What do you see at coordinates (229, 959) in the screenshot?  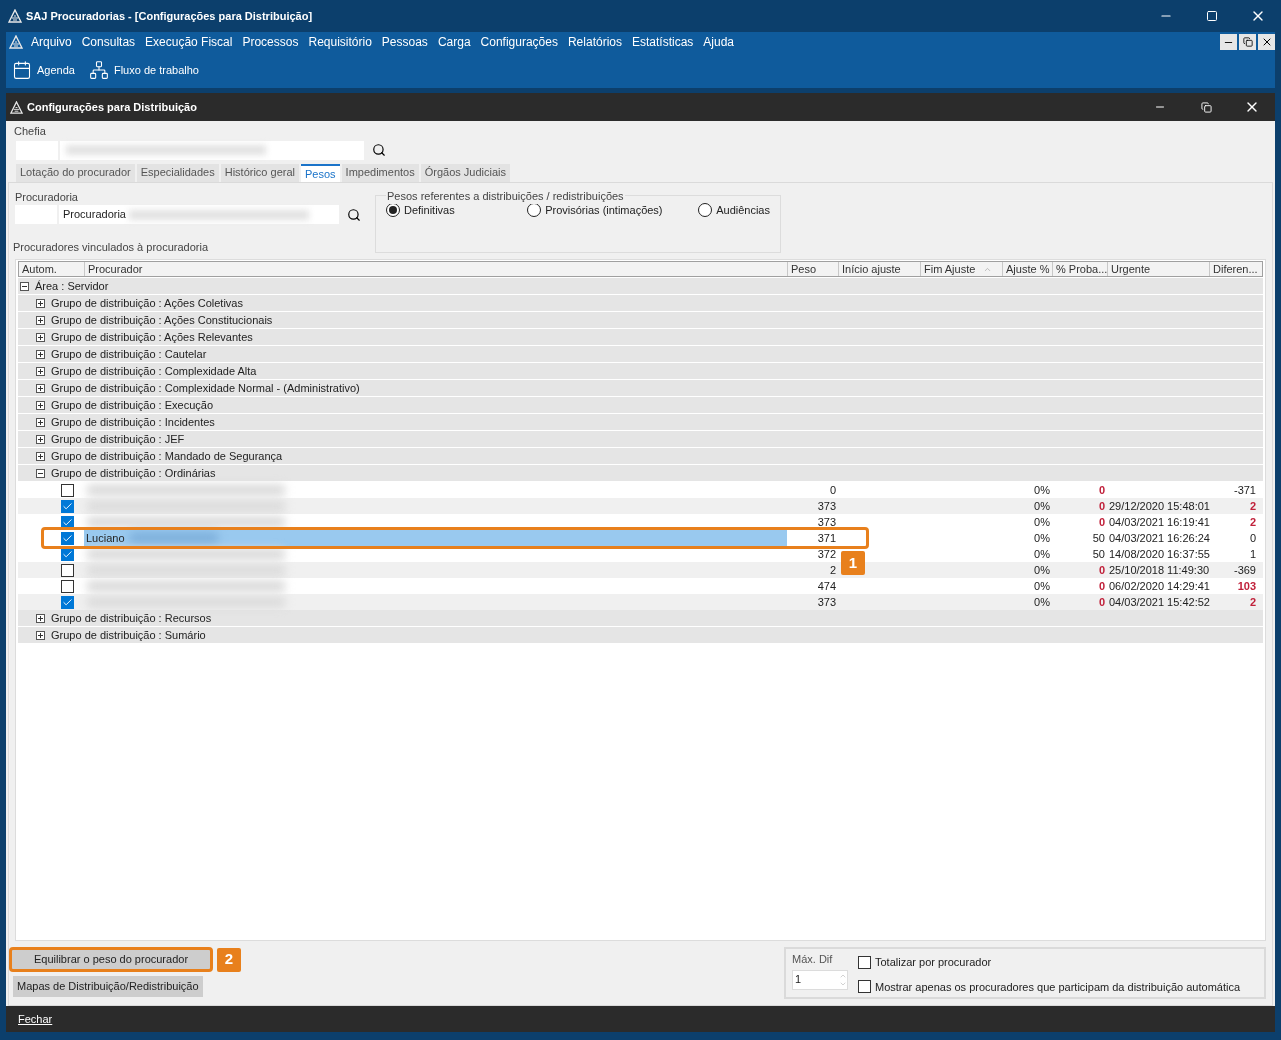 I see `callout-badge: 2` at bounding box center [229, 959].